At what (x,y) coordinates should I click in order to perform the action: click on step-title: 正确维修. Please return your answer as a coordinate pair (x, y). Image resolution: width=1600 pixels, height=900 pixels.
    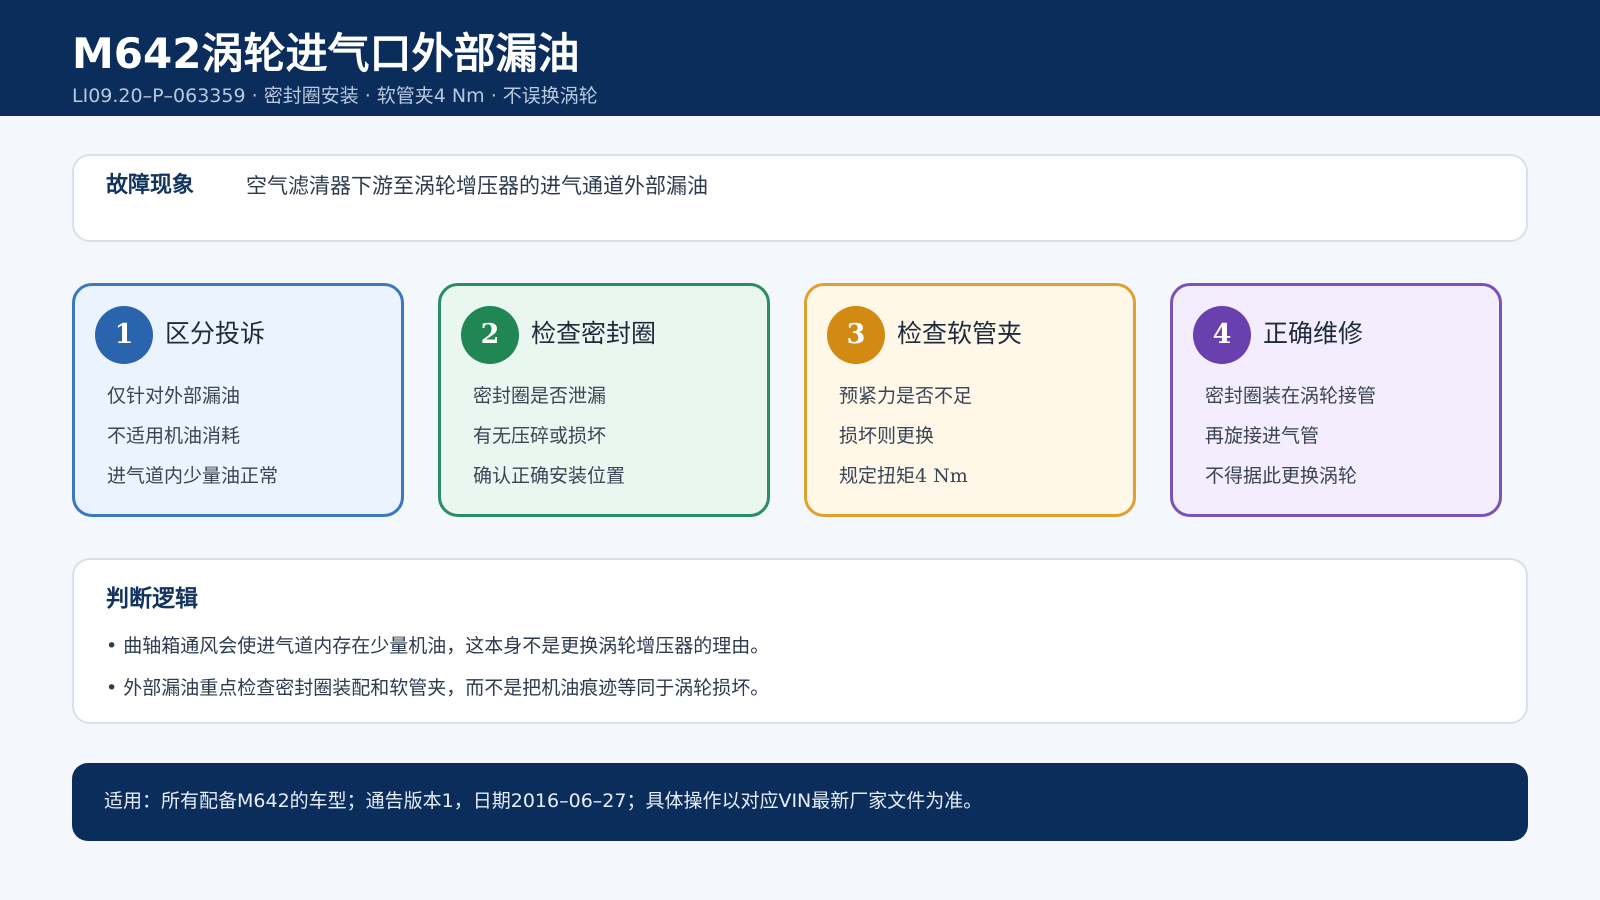
    Looking at the image, I should click on (1313, 333).